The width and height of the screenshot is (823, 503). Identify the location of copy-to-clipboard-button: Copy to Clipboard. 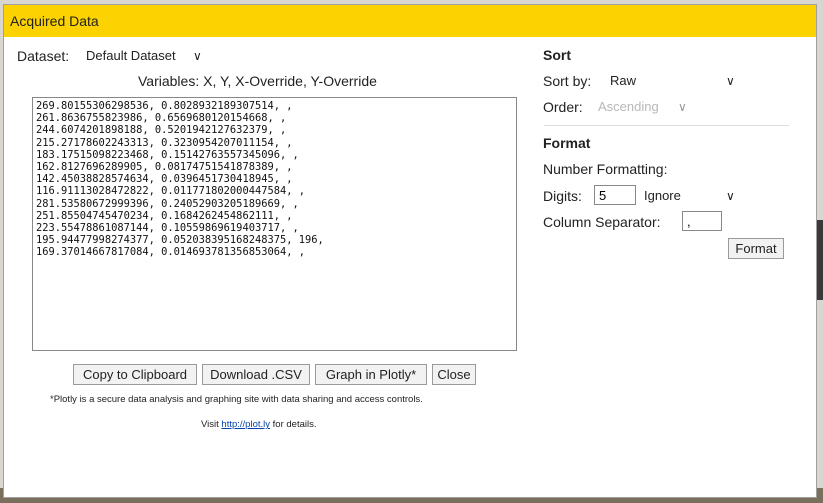
(135, 374).